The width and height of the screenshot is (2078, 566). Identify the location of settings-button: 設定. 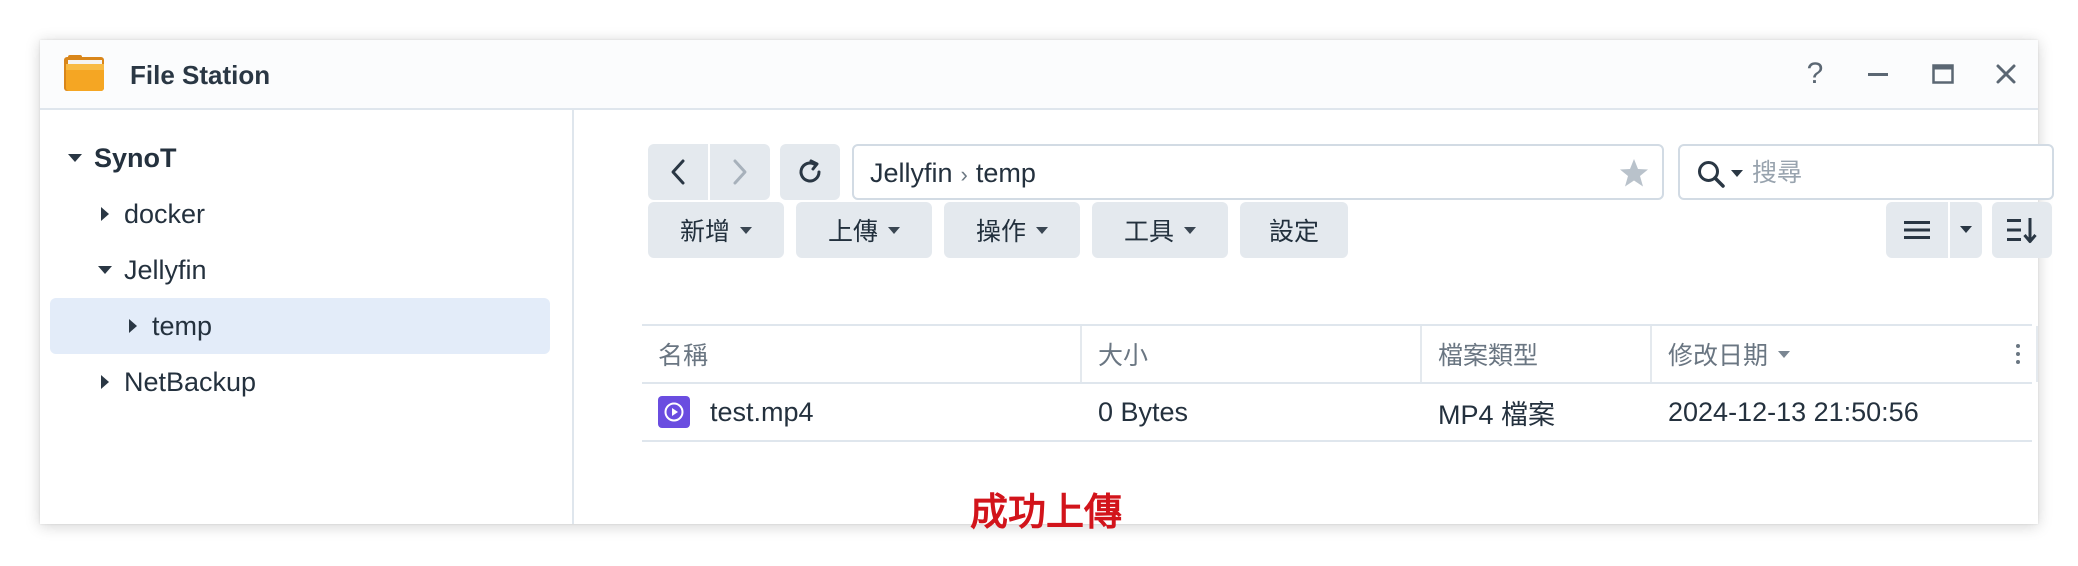
(1294, 230).